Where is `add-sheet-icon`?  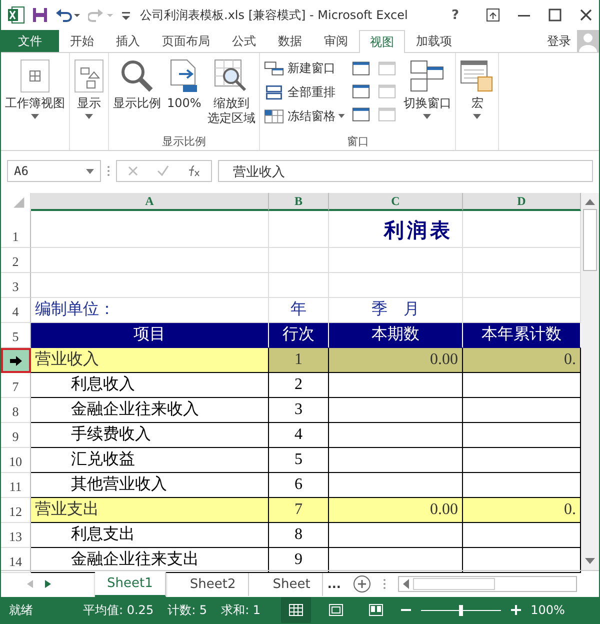 add-sheet-icon is located at coordinates (362, 584).